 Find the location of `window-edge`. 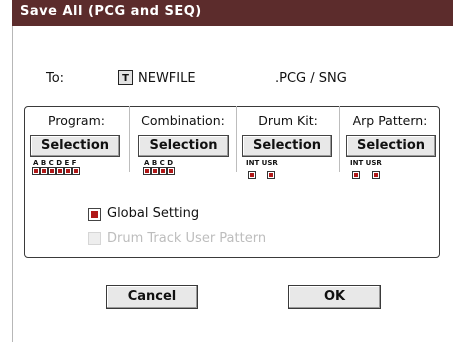

window-edge is located at coordinates (12, 184).